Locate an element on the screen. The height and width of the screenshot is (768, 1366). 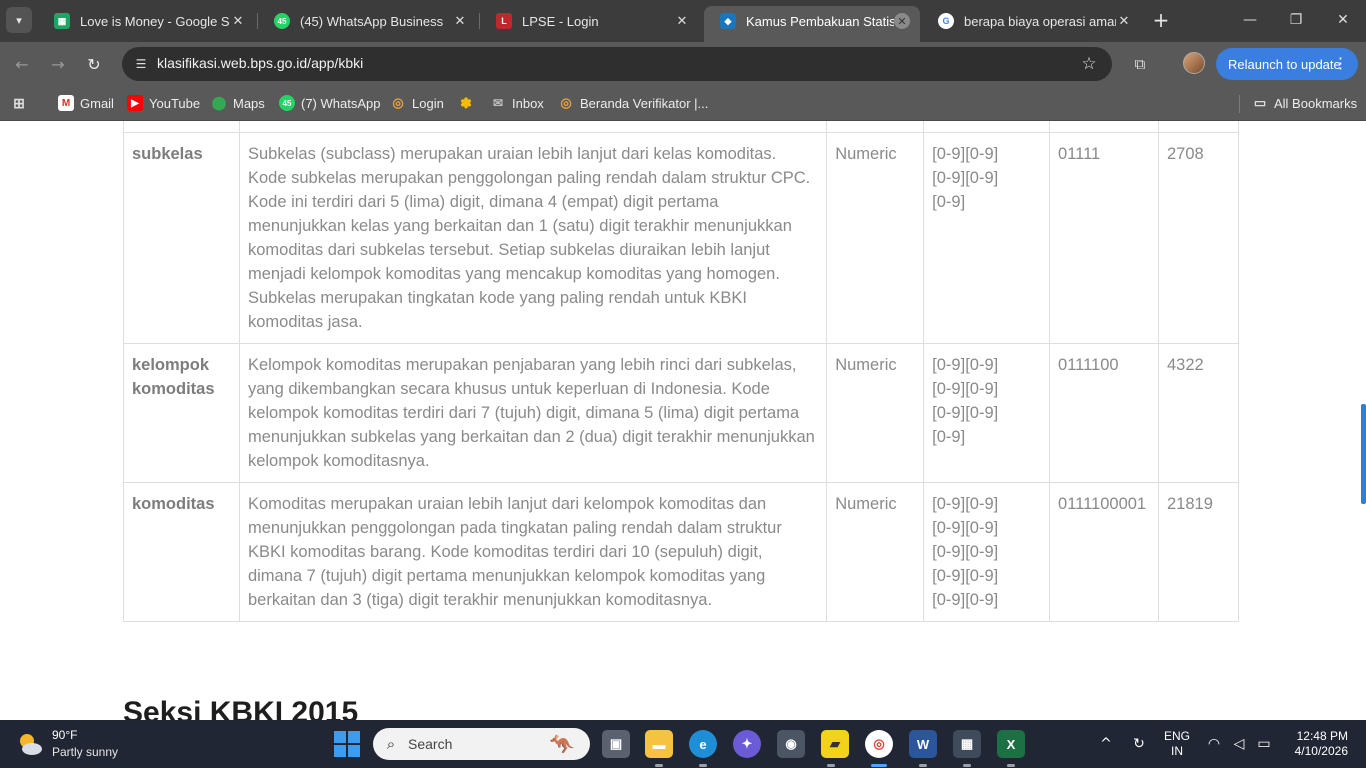
arrow-left-icon: ← is located at coordinates (22, 64).